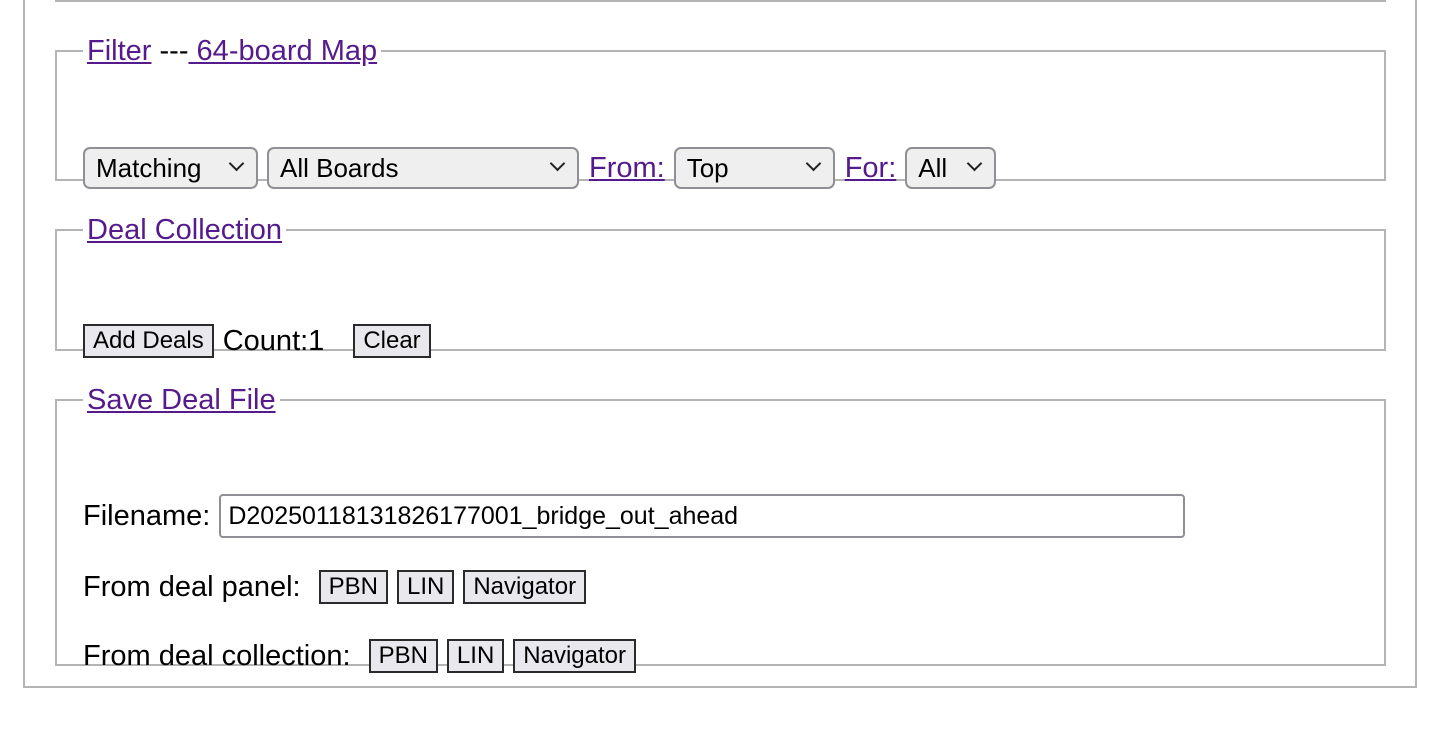  I want to click on collection-controls: Add Deals Count:1 Clear, so click(257, 341).